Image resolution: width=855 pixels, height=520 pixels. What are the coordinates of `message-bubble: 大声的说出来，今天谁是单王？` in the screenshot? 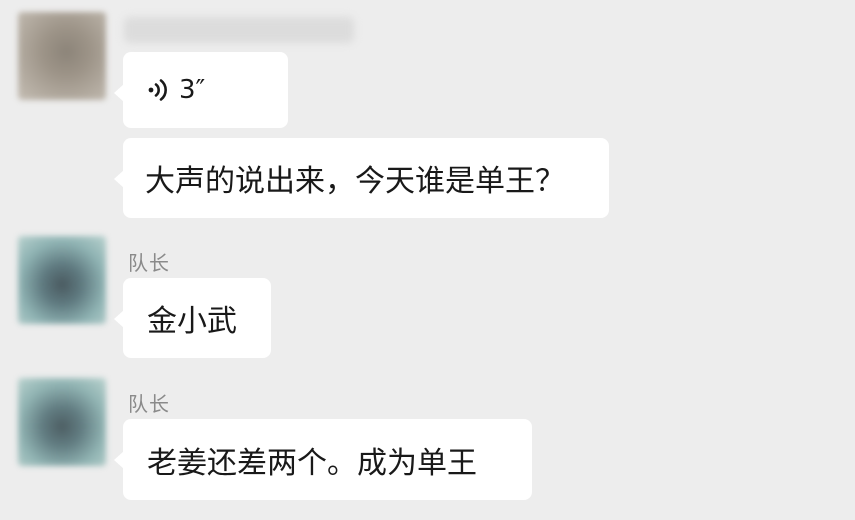 It's located at (361, 178).